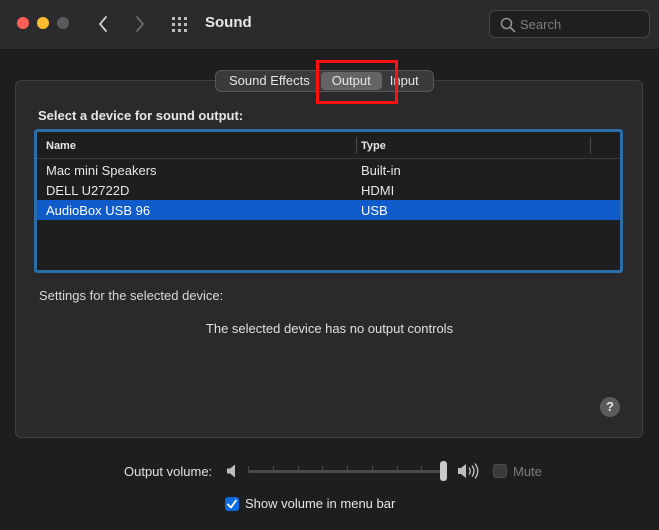  I want to click on table-header: Name Type, so click(328, 145).